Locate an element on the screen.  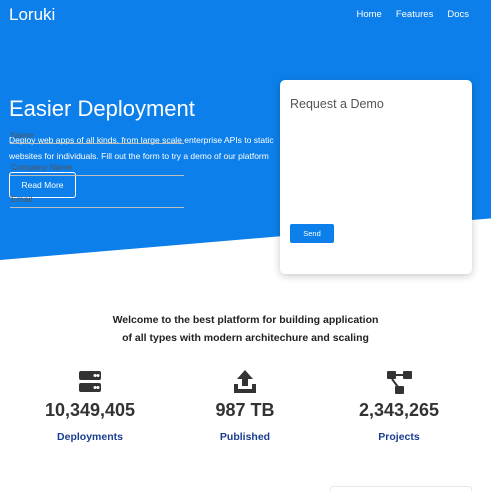
stat-value: 10,349,405 is located at coordinates (90, 410).